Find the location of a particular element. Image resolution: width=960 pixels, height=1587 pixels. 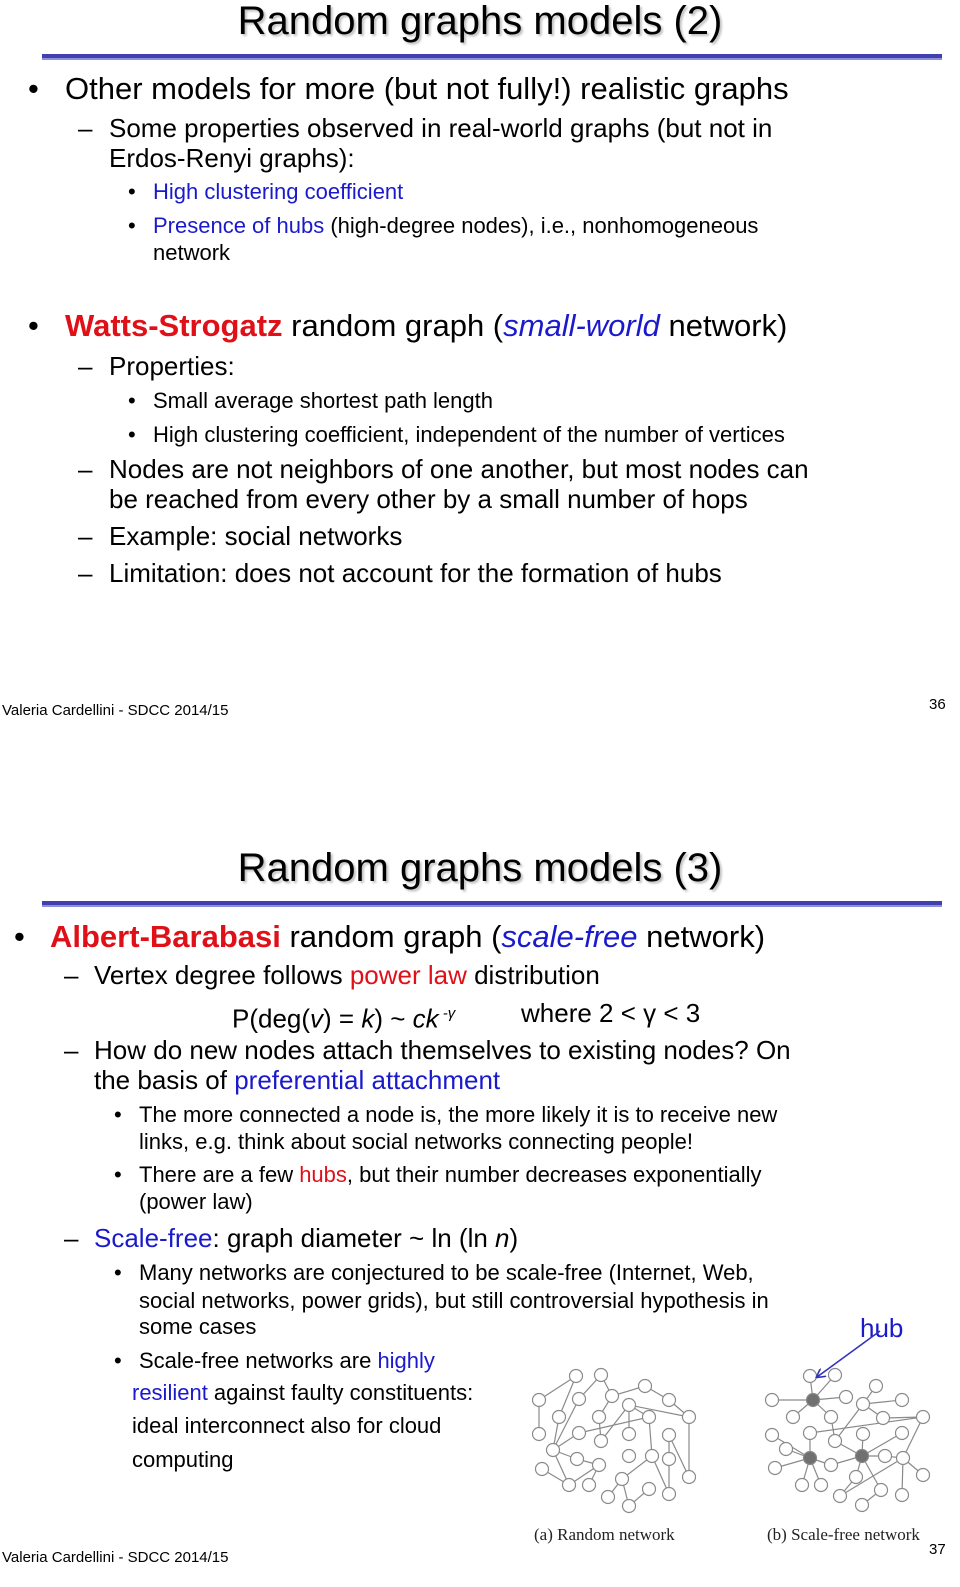

text: distribution is located at coordinates (533, 975).